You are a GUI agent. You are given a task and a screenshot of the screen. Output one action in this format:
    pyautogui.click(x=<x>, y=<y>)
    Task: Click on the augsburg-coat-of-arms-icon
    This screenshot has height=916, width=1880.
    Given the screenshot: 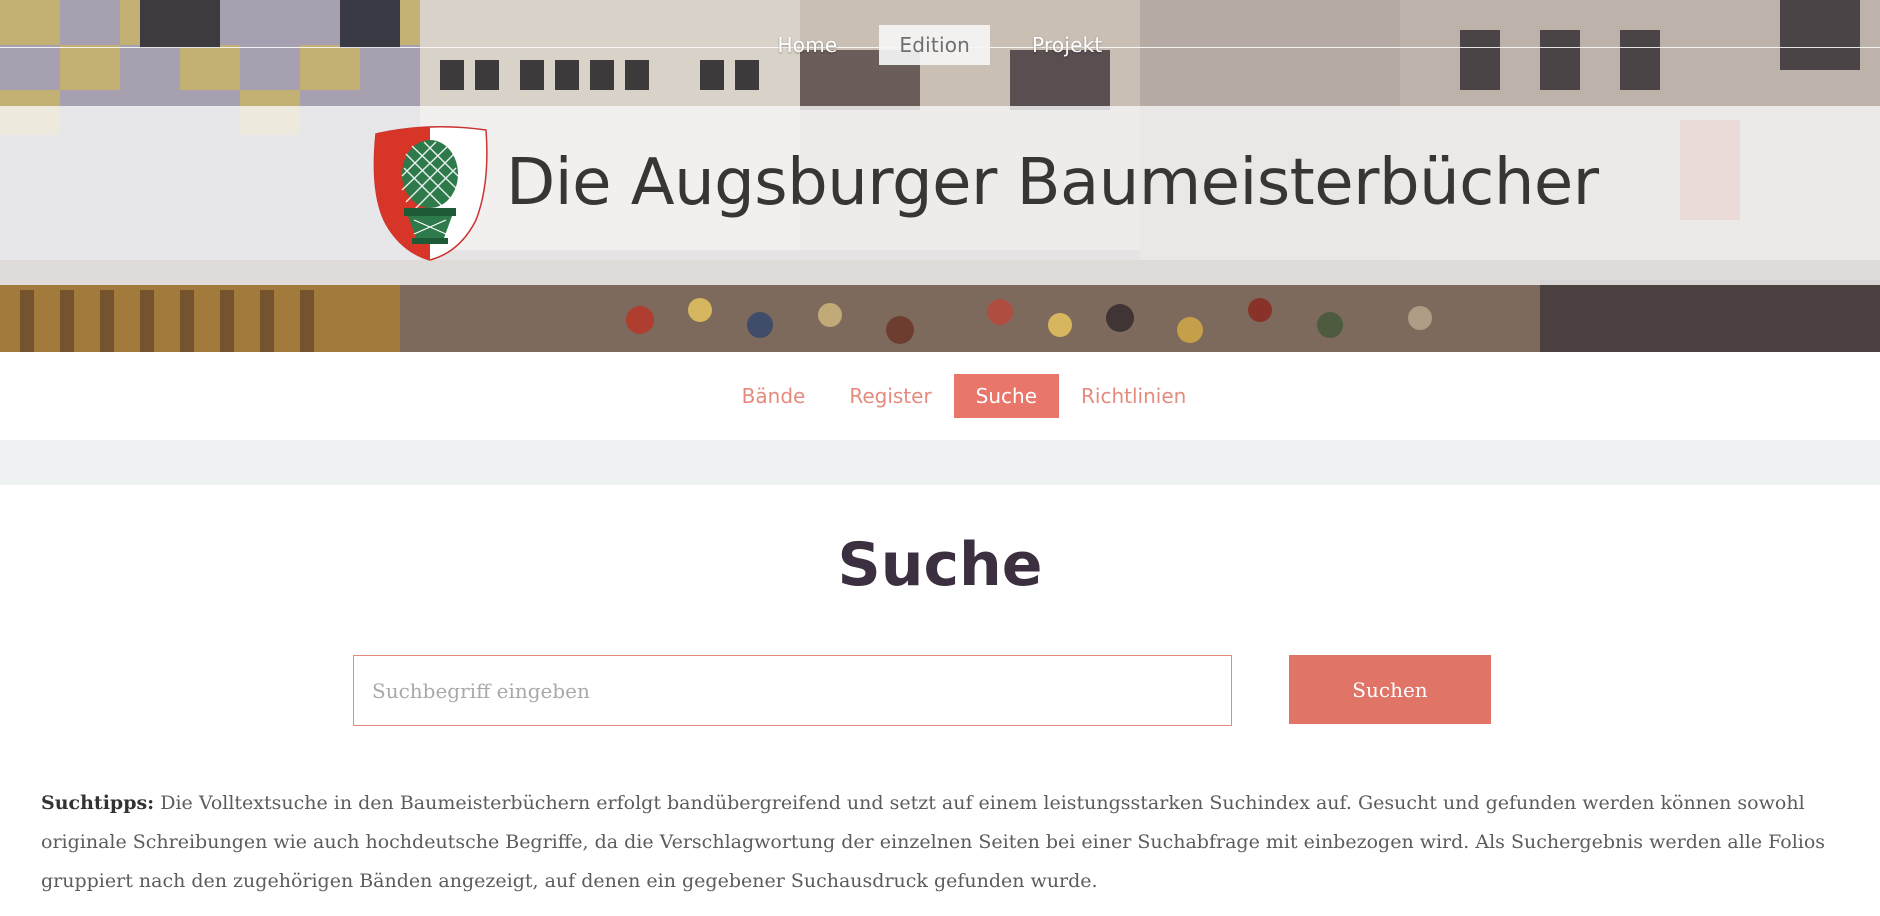 What is the action you would take?
    pyautogui.click(x=430, y=194)
    